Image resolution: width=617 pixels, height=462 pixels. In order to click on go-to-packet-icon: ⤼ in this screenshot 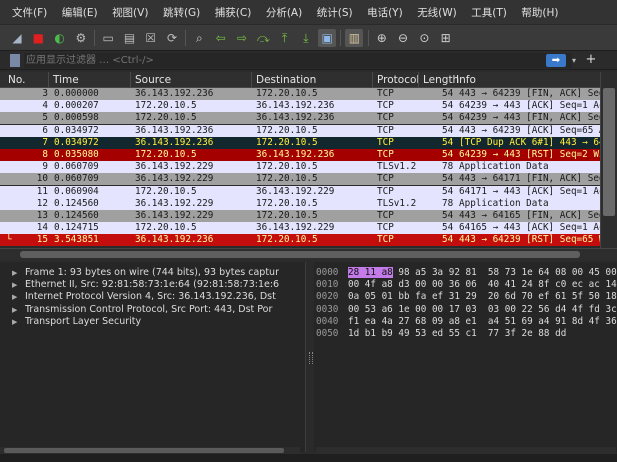, I will do `click(263, 38)`.